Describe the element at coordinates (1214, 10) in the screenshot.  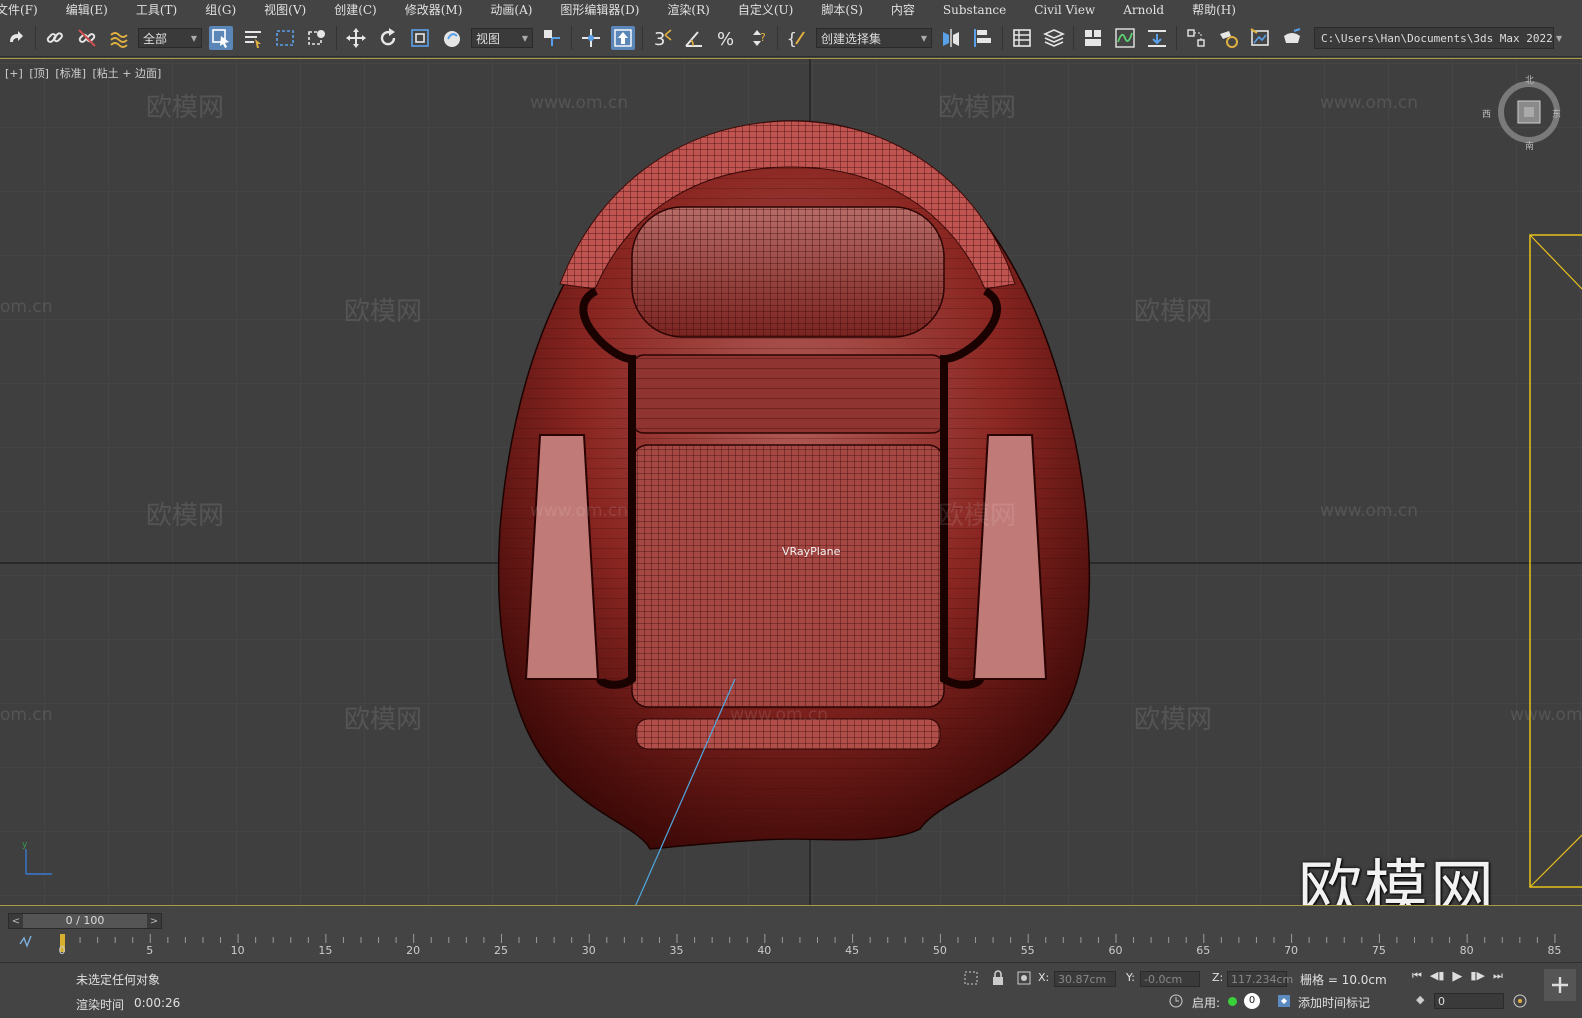
I see `menu-item: 帮助(H)` at that location.